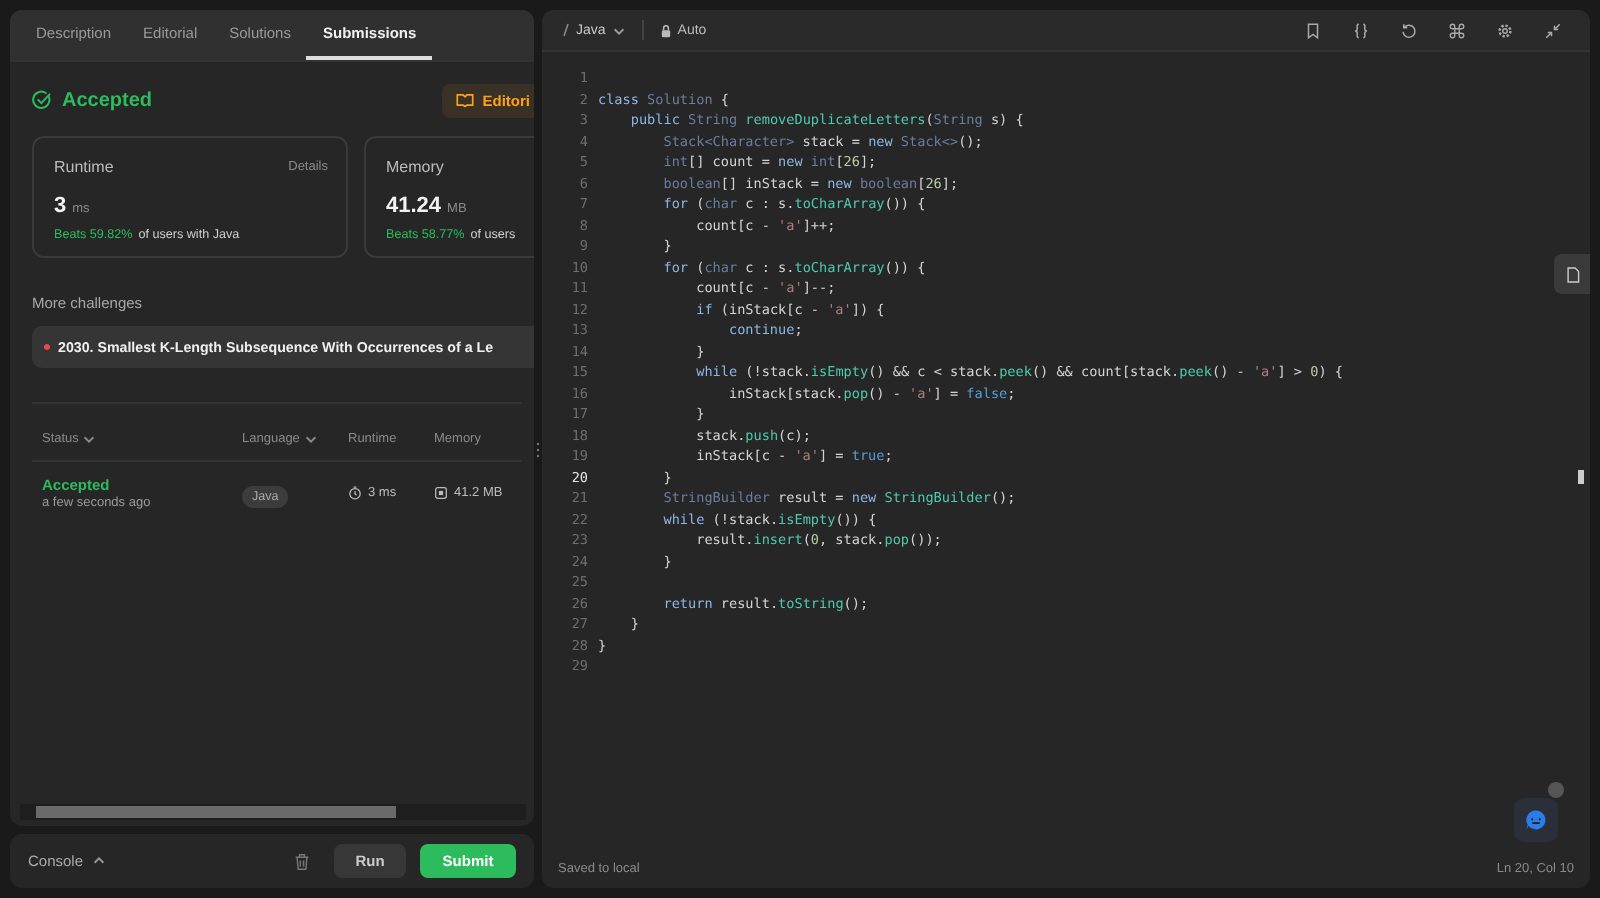 Image resolution: width=1600 pixels, height=898 pixels. I want to click on collapse-icon, so click(1553, 30).